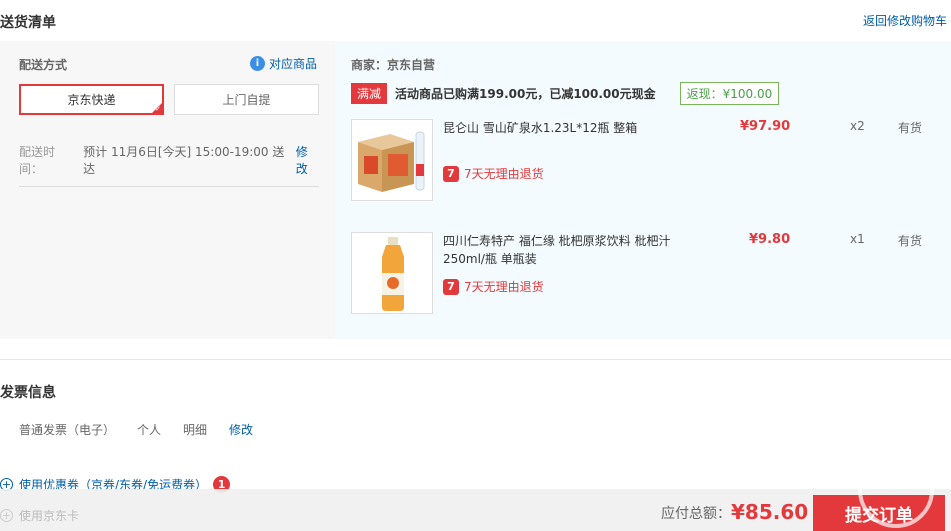  I want to click on shipping-method-label: 配送方式, so click(43, 65).